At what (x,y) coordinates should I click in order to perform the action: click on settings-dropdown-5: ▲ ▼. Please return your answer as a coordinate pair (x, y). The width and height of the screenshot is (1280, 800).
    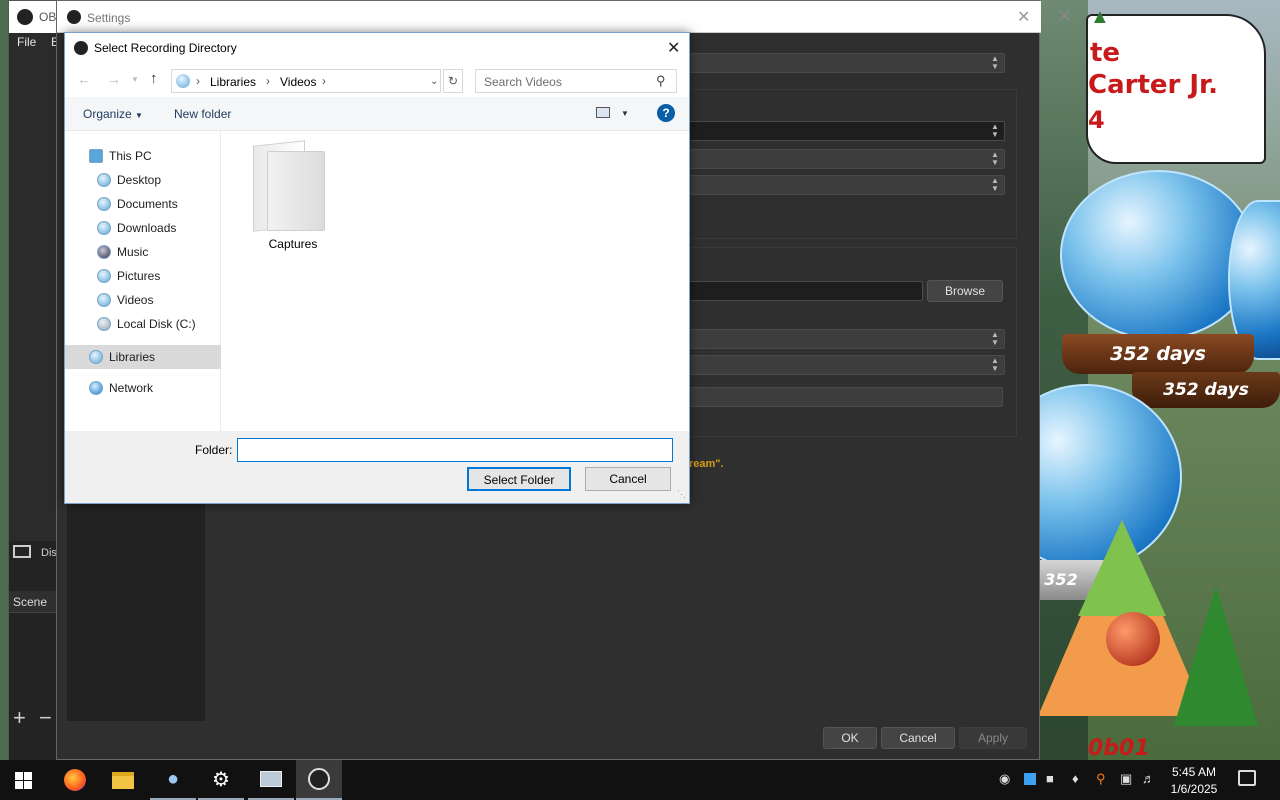
    Looking at the image, I should click on (846, 365).